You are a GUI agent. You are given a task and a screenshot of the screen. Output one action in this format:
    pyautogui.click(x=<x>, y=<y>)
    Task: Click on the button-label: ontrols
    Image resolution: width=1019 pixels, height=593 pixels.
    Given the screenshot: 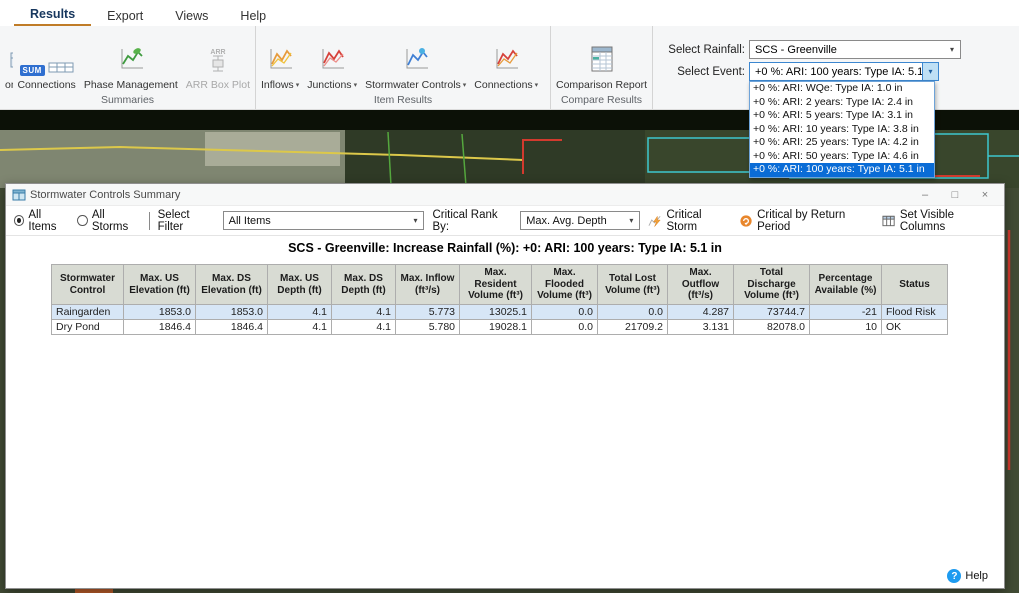 What is the action you would take?
    pyautogui.click(x=9, y=85)
    